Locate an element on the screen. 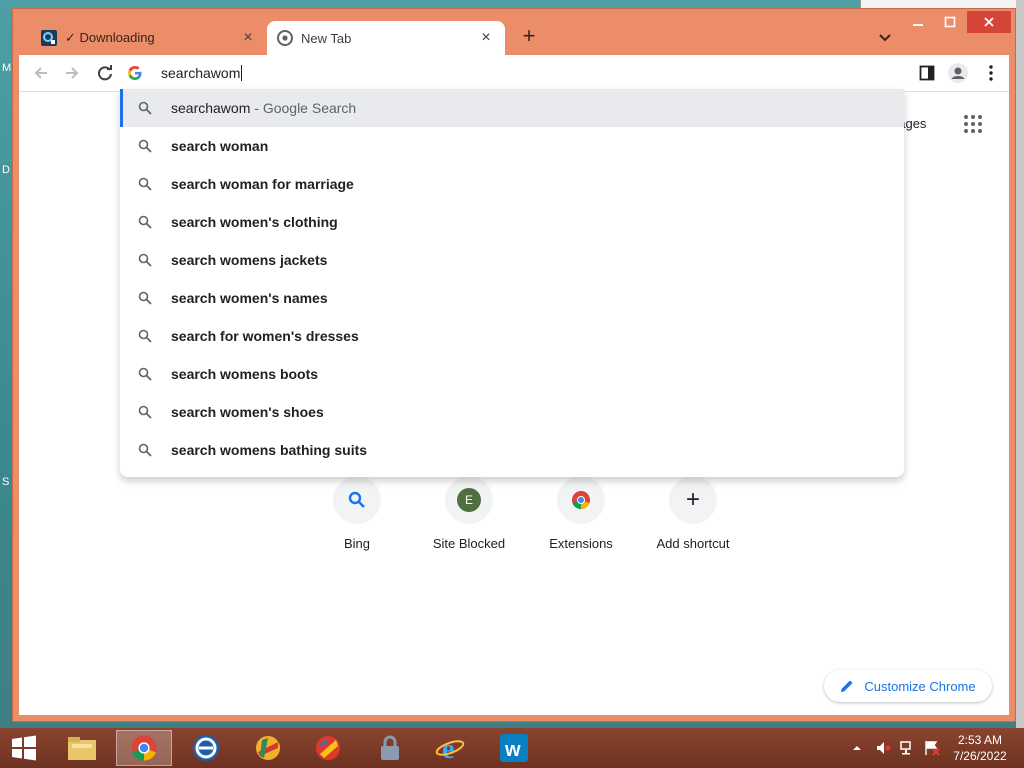 The image size is (1024, 768). tab-downloading: ✓ Downloading × is located at coordinates (149, 38).